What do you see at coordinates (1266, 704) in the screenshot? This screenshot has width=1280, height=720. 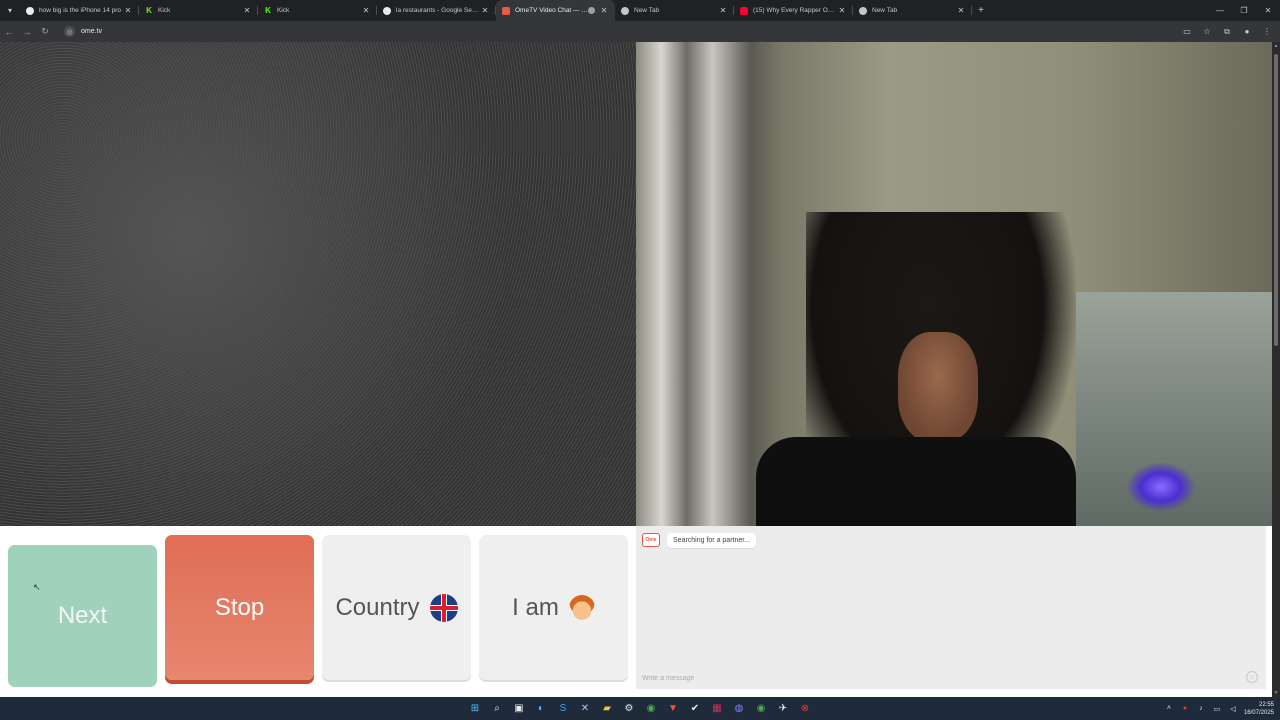 I see `clock-time: 22:55` at bounding box center [1266, 704].